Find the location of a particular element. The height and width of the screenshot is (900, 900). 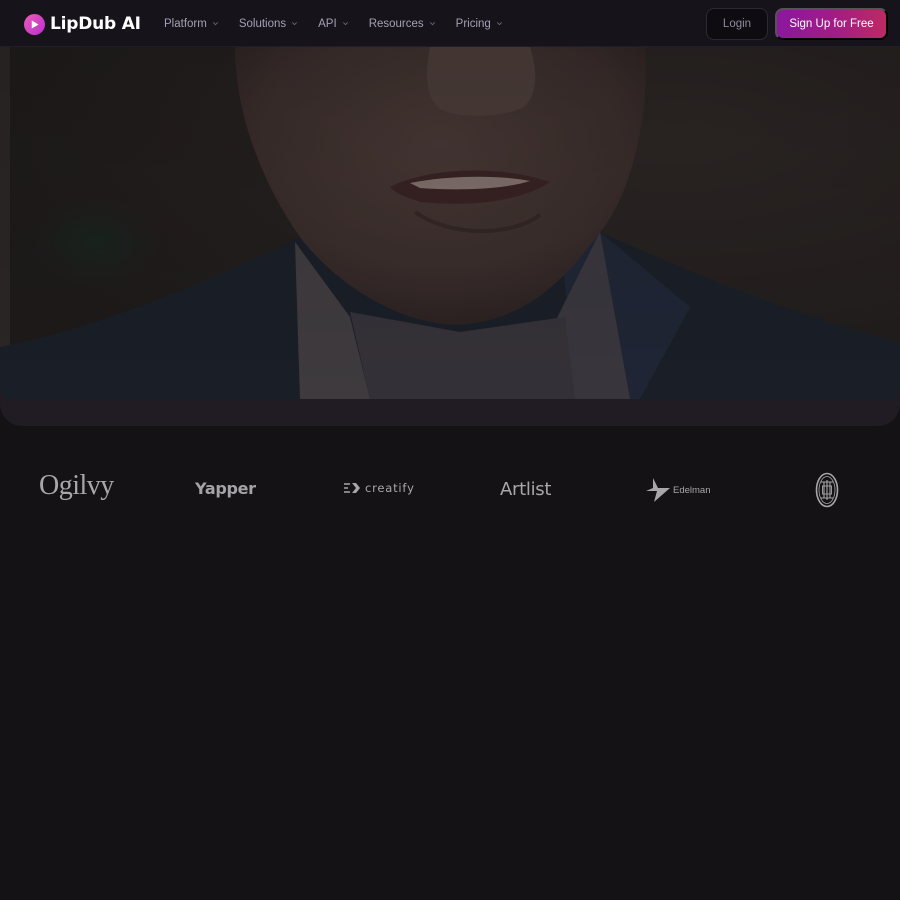

creatify-mark-icon is located at coordinates (352, 488).